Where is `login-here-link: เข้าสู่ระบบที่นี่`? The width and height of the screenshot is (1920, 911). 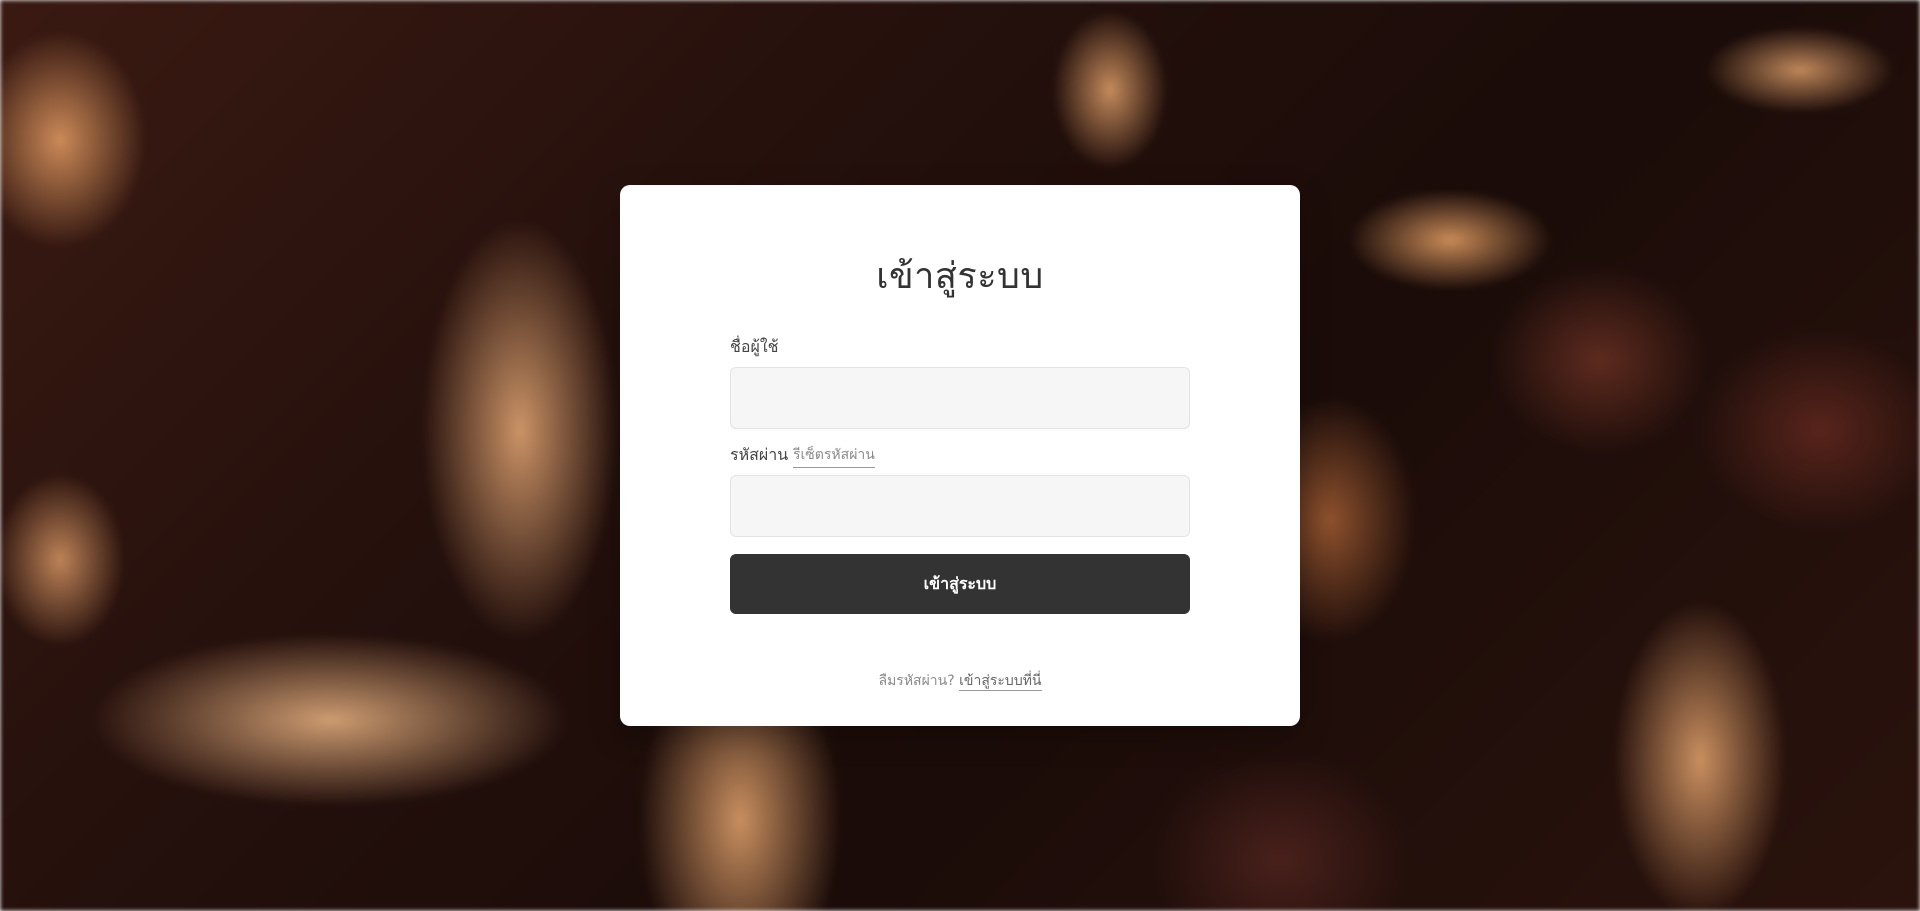
login-here-link: เข้าสู่ระบบที่นี่ is located at coordinates (1000, 682).